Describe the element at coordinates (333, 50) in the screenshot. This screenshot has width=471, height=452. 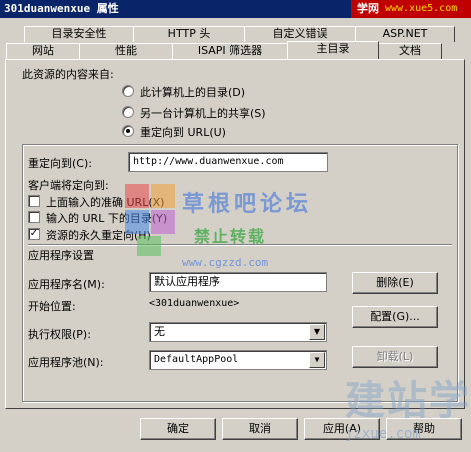
I see `tab-home-directory: 主目录` at that location.